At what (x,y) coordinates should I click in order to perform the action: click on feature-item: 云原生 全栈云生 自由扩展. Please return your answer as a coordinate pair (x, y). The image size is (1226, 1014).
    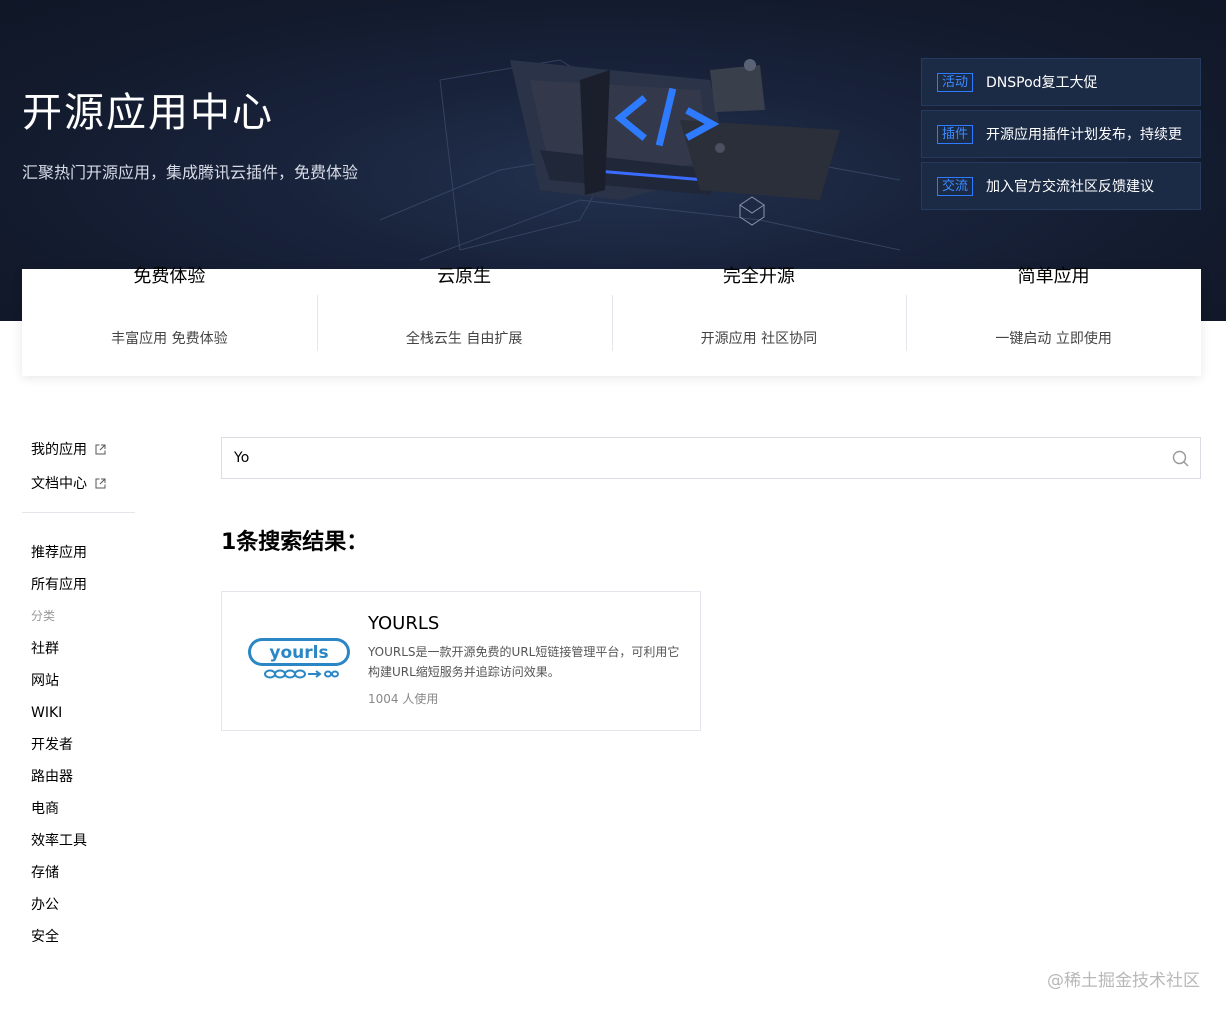
    Looking at the image, I should click on (464, 308).